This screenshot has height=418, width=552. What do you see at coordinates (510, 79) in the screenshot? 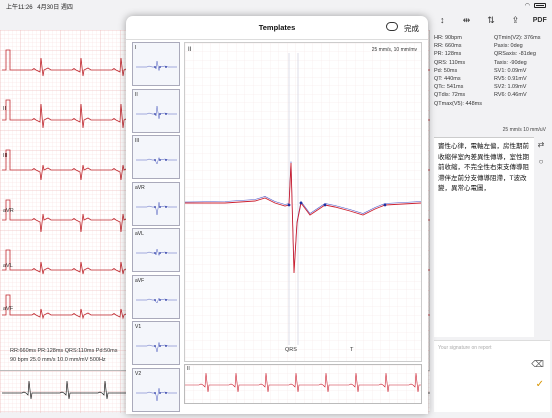
I see `measurement-value: RV5: 0.91mV` at bounding box center [510, 79].